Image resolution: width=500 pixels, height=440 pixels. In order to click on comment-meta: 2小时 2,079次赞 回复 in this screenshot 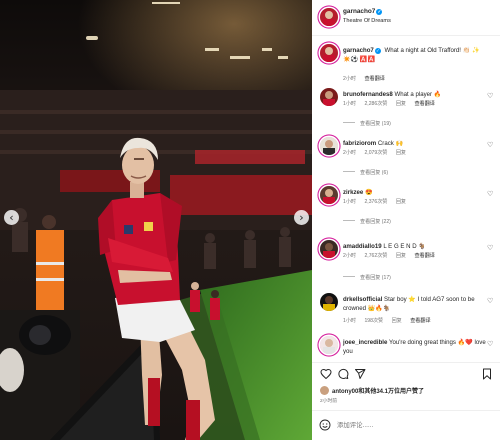, I will do `click(378, 152)`.